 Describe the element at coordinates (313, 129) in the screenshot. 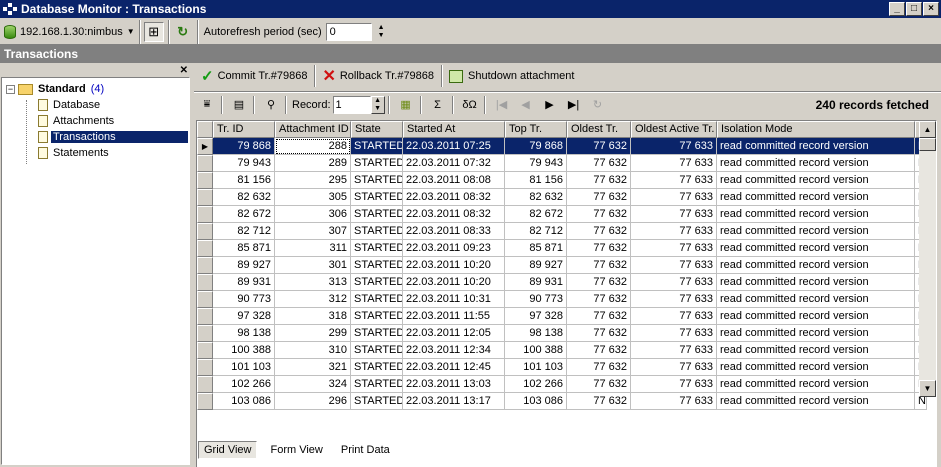

I see `column-header: Attachment ID` at that location.